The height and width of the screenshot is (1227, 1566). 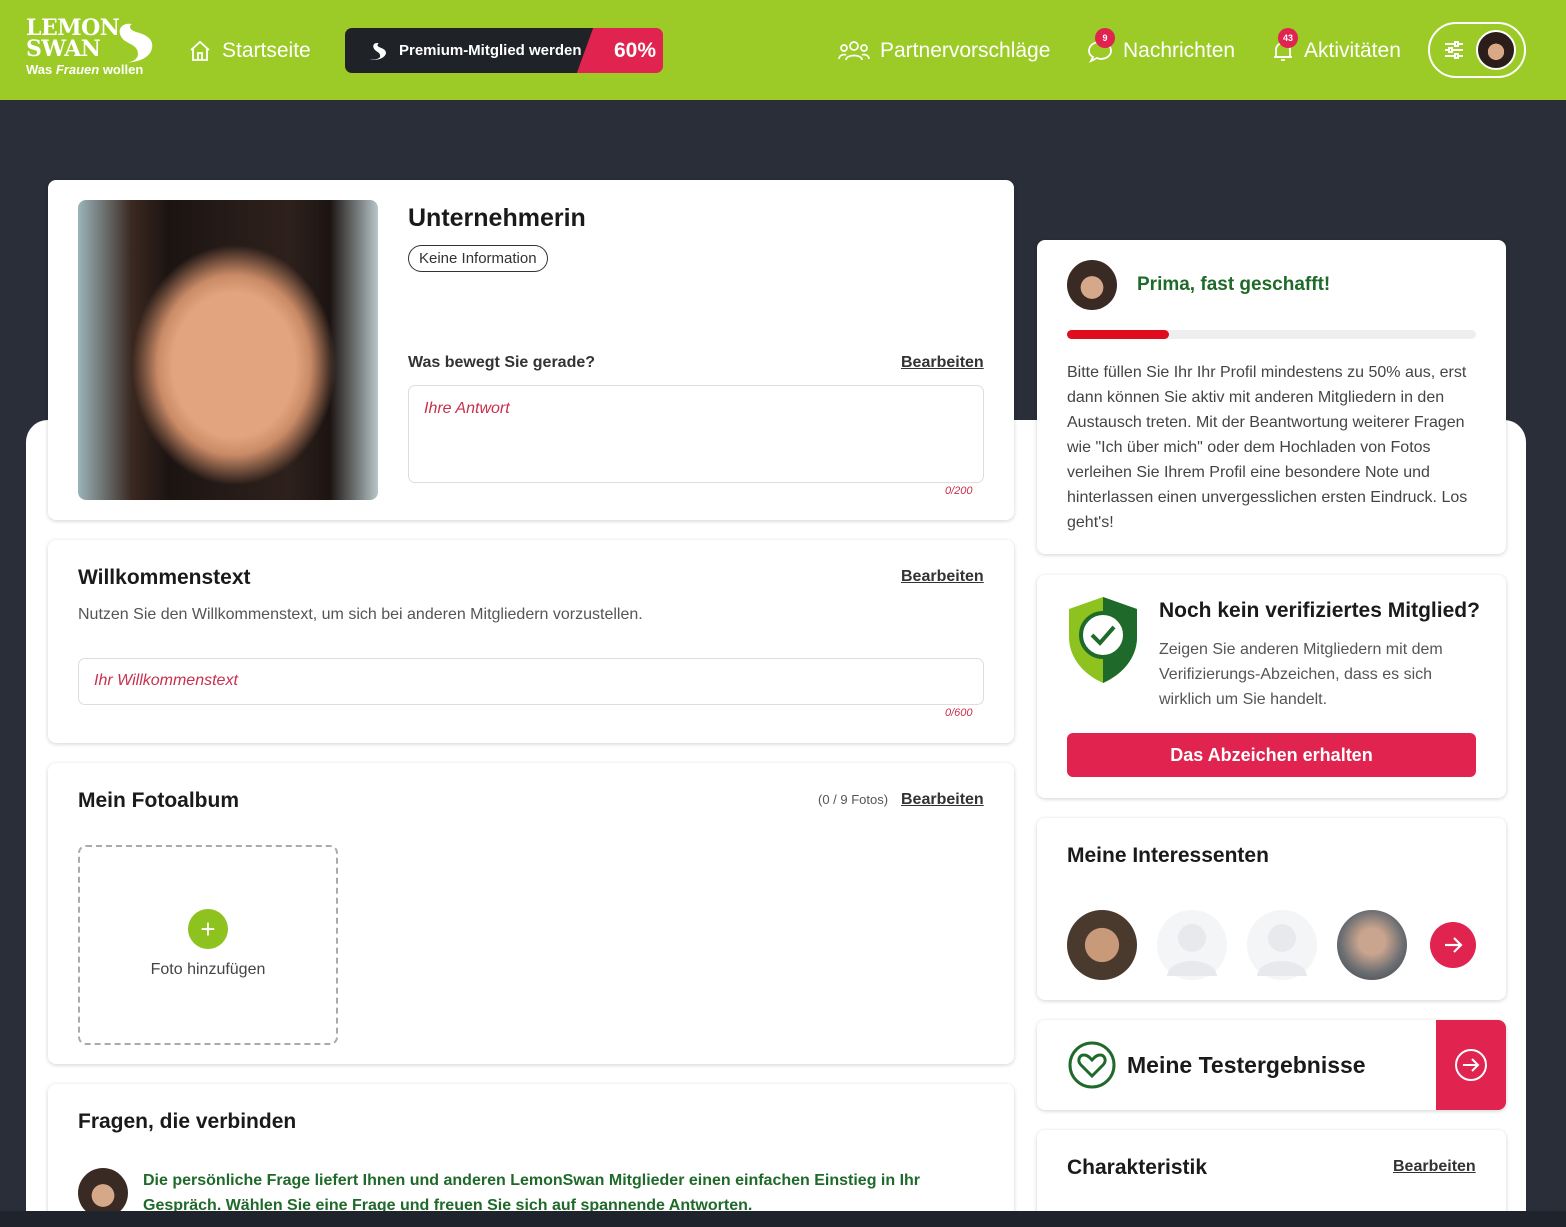 What do you see at coordinates (478, 258) in the screenshot?
I see `info-pill: Keine Information` at bounding box center [478, 258].